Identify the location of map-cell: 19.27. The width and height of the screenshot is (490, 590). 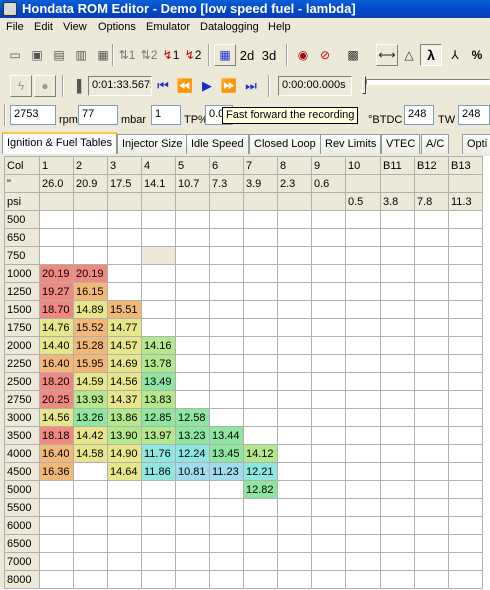
(56, 291).